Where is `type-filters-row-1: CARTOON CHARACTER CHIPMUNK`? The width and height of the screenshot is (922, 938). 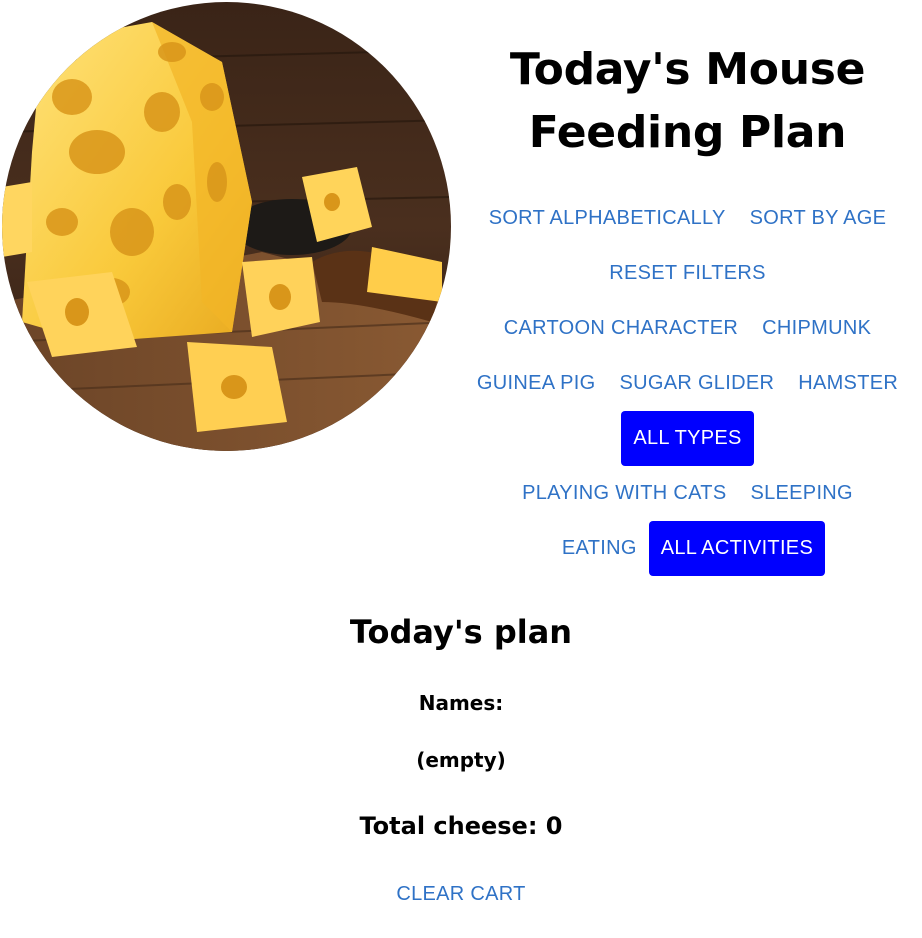 type-filters-row-1: CARTOON CHARACTER CHIPMUNK is located at coordinates (687, 328).